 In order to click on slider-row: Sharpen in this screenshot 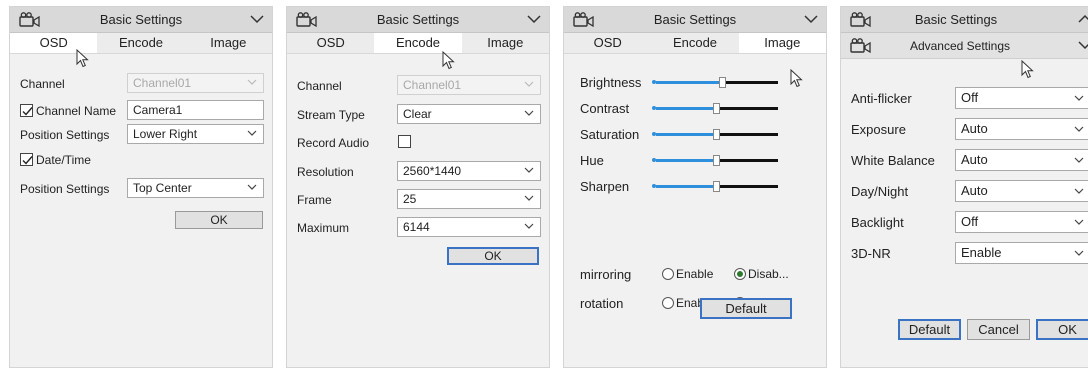, I will do `click(695, 186)`.